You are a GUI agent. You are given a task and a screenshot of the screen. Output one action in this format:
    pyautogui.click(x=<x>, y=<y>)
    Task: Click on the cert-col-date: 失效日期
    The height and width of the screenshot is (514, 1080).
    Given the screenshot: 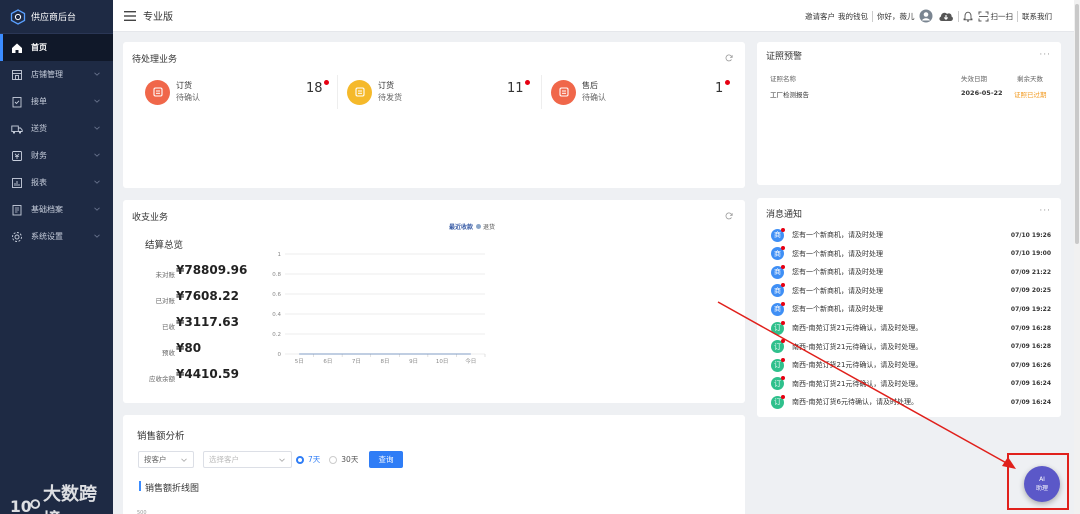 What is the action you would take?
    pyautogui.click(x=974, y=79)
    